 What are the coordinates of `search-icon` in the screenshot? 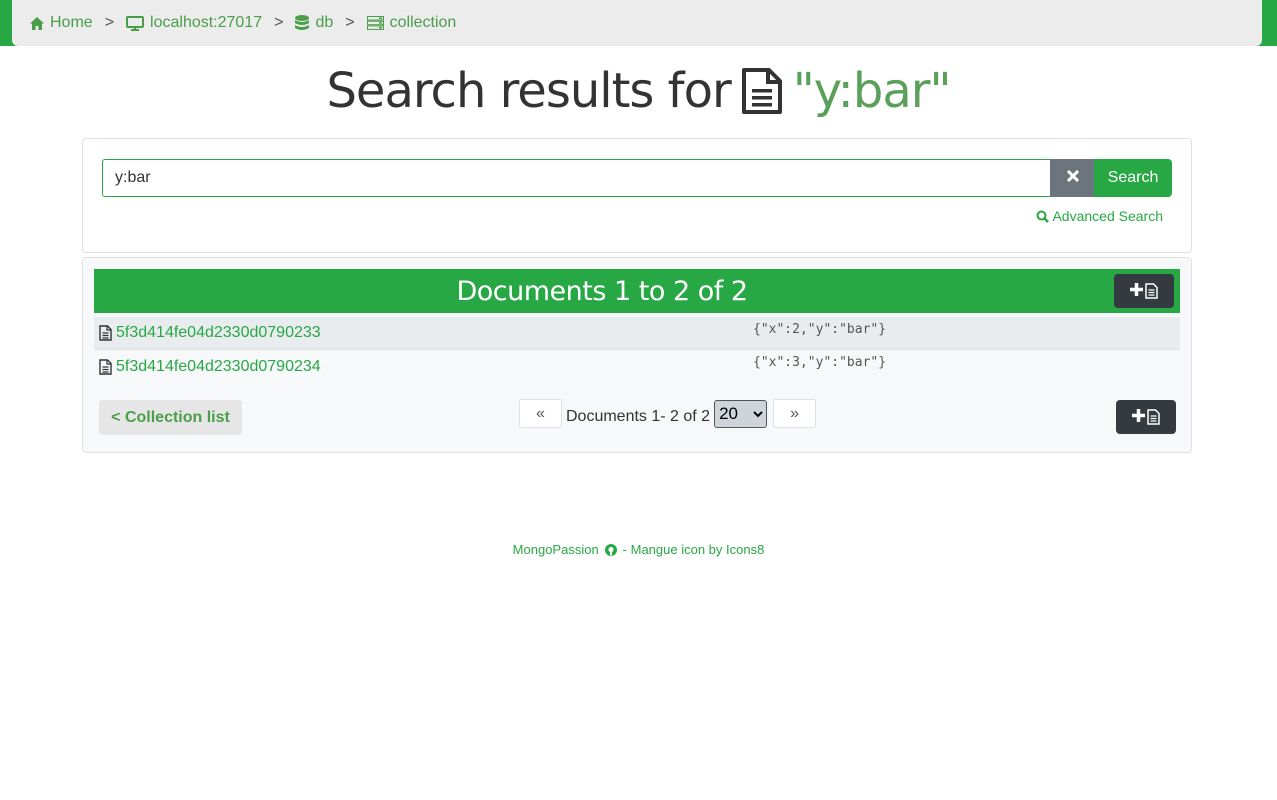 It's located at (1043, 216).